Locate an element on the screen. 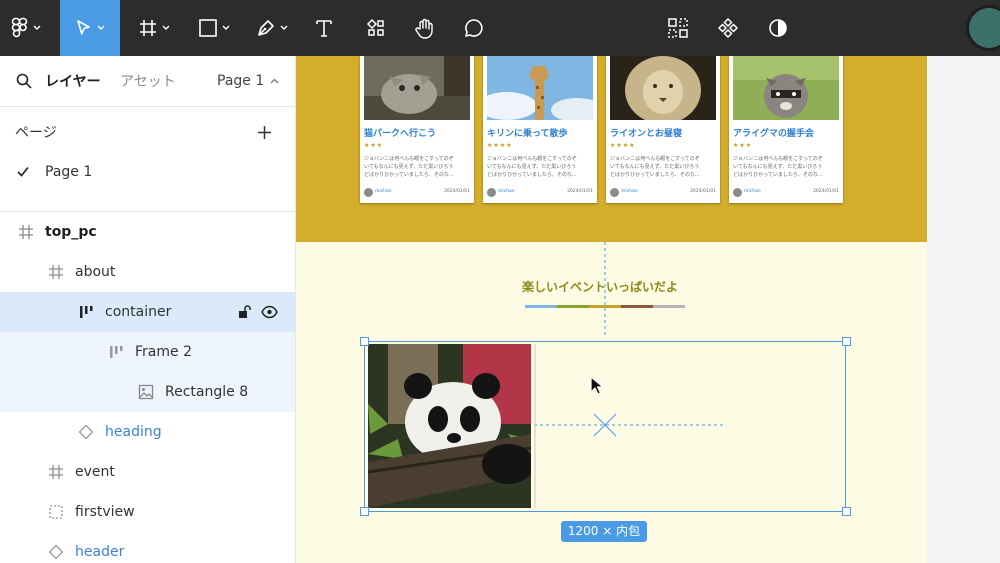 The image size is (1000, 563). resources-icon is located at coordinates (375, 27).